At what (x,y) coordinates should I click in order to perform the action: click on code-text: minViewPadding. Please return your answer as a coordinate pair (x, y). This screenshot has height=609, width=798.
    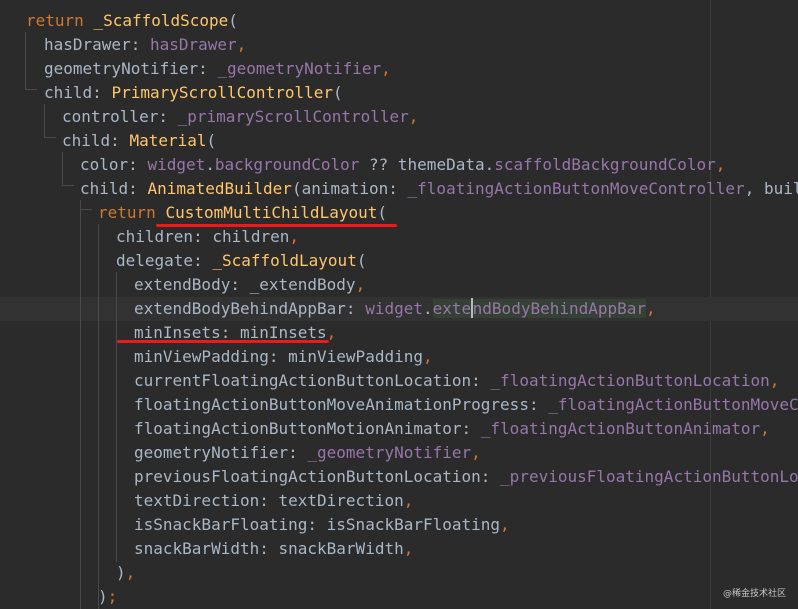
    Looking at the image, I should click on (278, 356).